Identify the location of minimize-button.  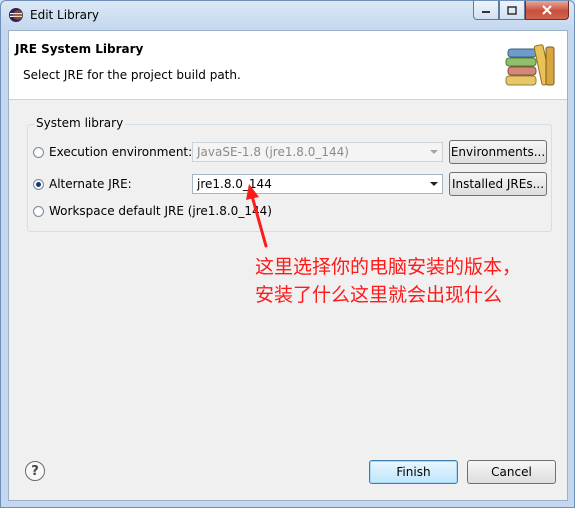
(486, 10).